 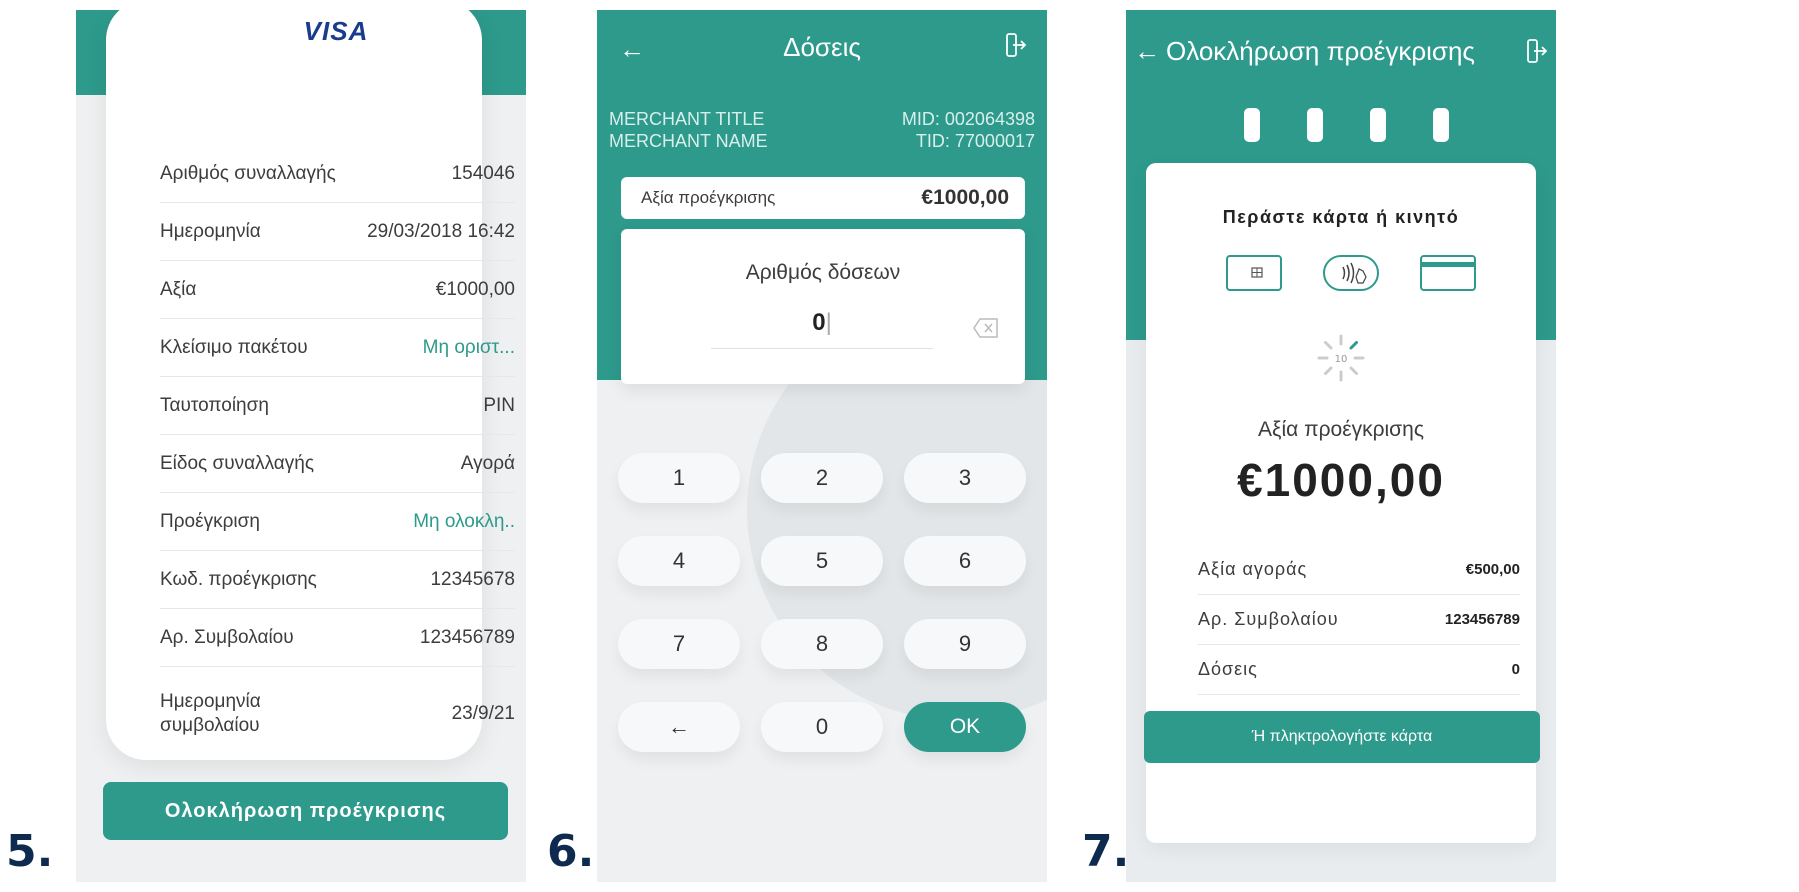 I want to click on keypad-key-6: 6, so click(x=965, y=561).